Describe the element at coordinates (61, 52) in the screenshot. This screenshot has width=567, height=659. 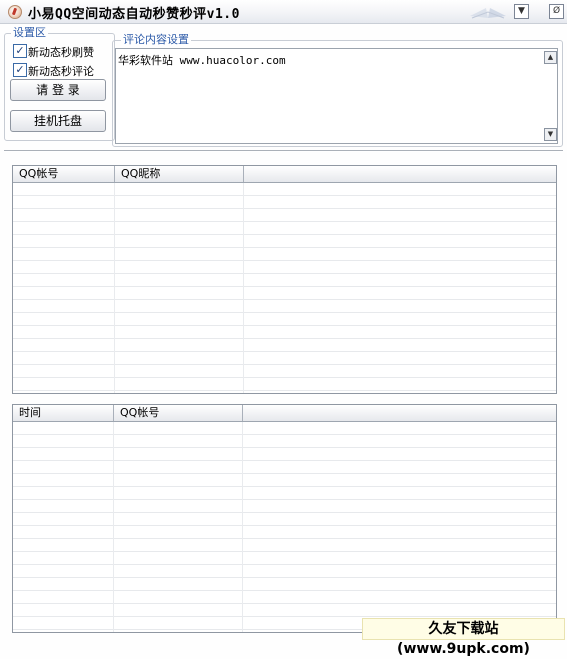
I see `like-checkbox-label: 新动态秒刷赞` at that location.